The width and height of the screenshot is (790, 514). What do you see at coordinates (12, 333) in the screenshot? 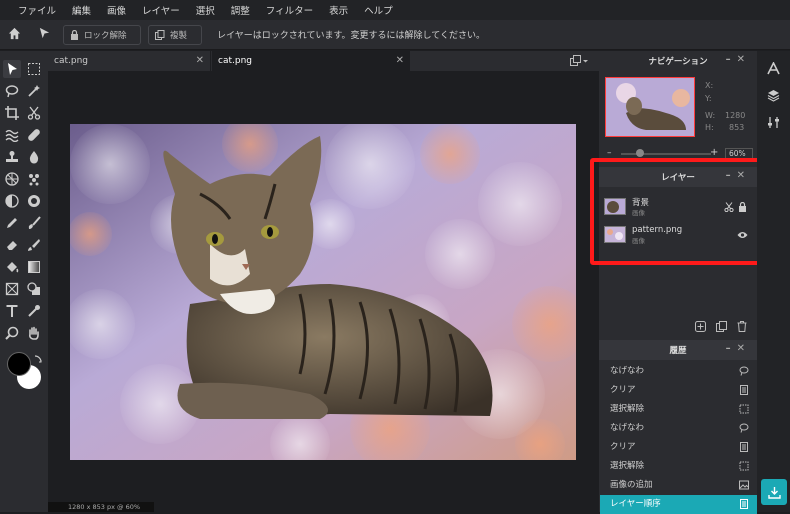
I see `zoom-tool-icon` at bounding box center [12, 333].